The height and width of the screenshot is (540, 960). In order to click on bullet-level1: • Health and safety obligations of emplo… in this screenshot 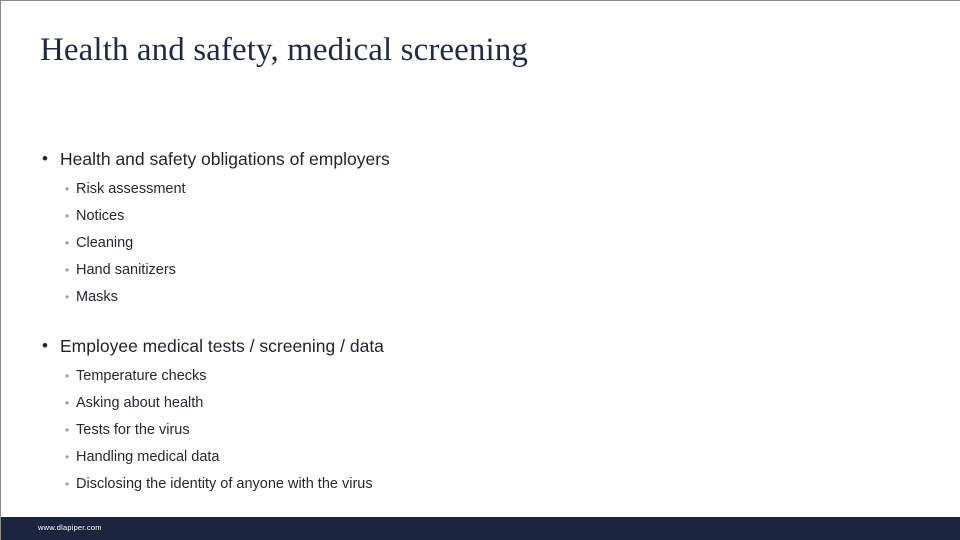, I will do `click(480, 160)`.